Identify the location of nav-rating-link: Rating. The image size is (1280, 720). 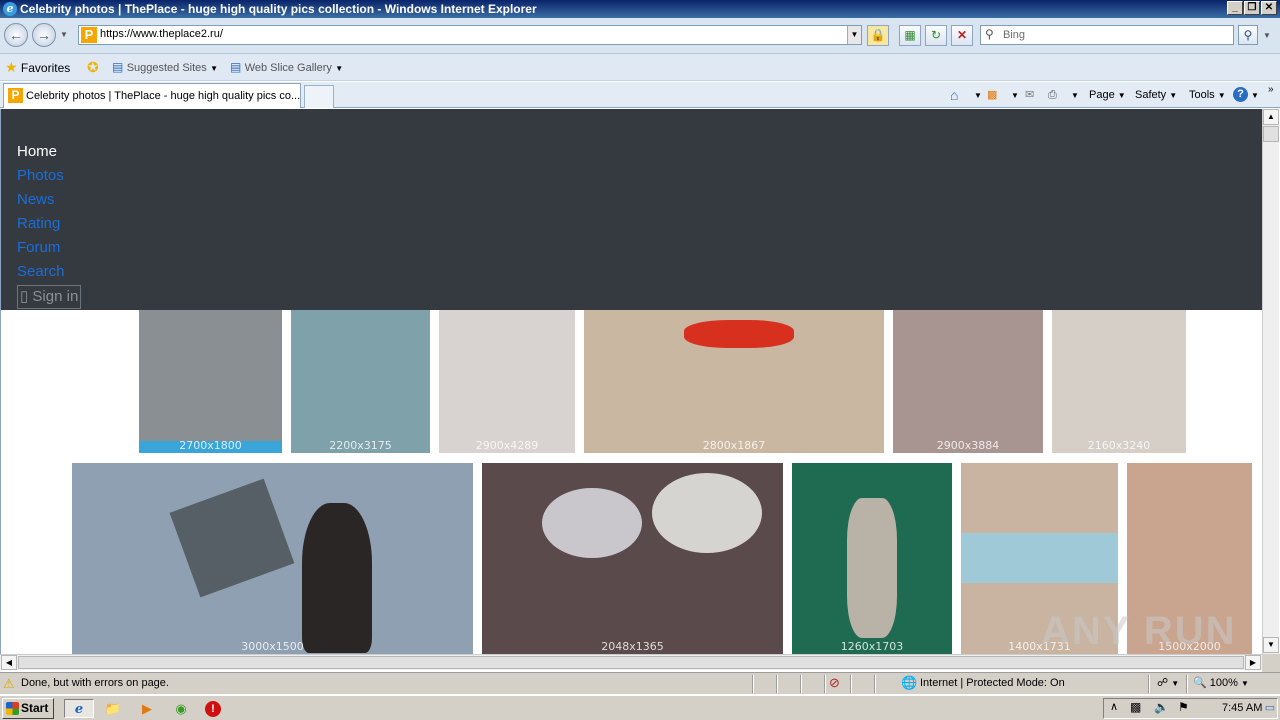
(38, 224).